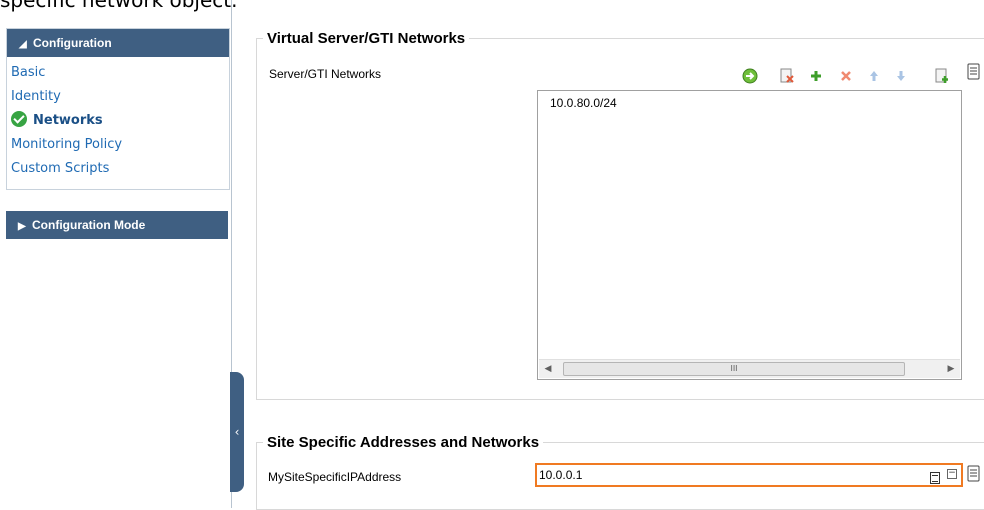  Describe the element at coordinates (325, 74) in the screenshot. I see `server-gti-networks-label: Server/GTI Networks` at that location.